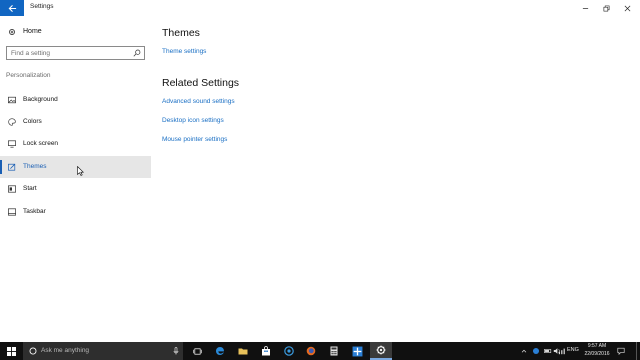 This screenshot has width=640, height=360. I want to click on advanced-sound-settings-link: Advanced sound settings, so click(198, 101).